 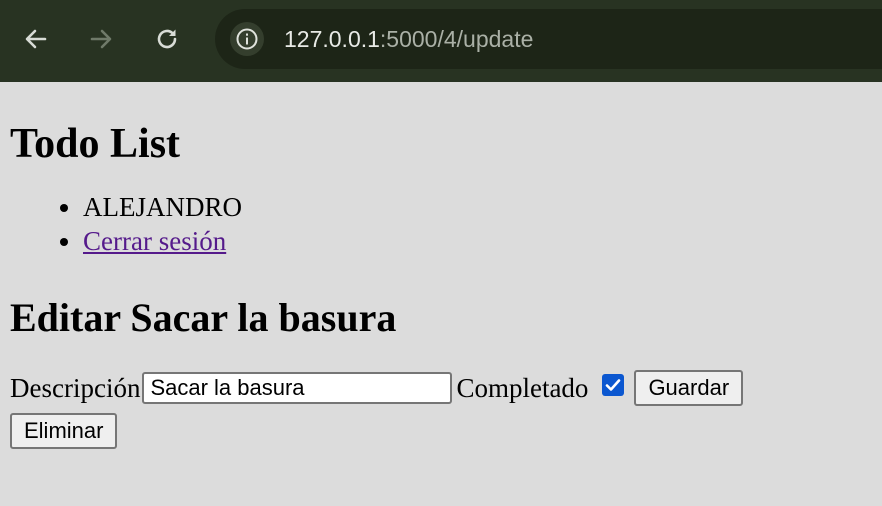 I want to click on edit-heading: Editar Sacar la basura, so click(x=203, y=317).